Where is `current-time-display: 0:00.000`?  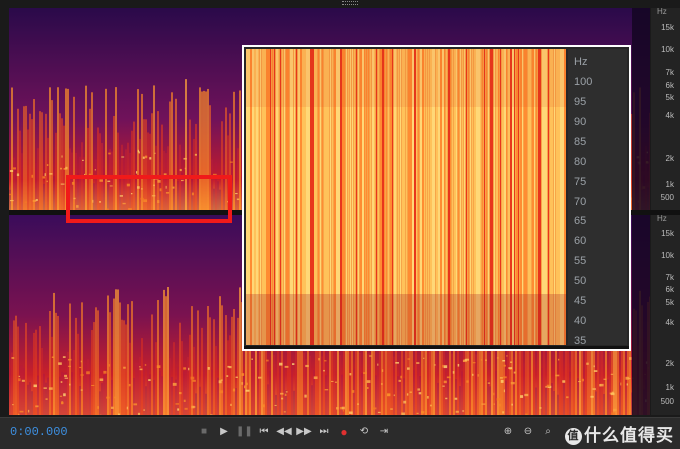
current-time-display: 0:00.000 is located at coordinates (39, 432).